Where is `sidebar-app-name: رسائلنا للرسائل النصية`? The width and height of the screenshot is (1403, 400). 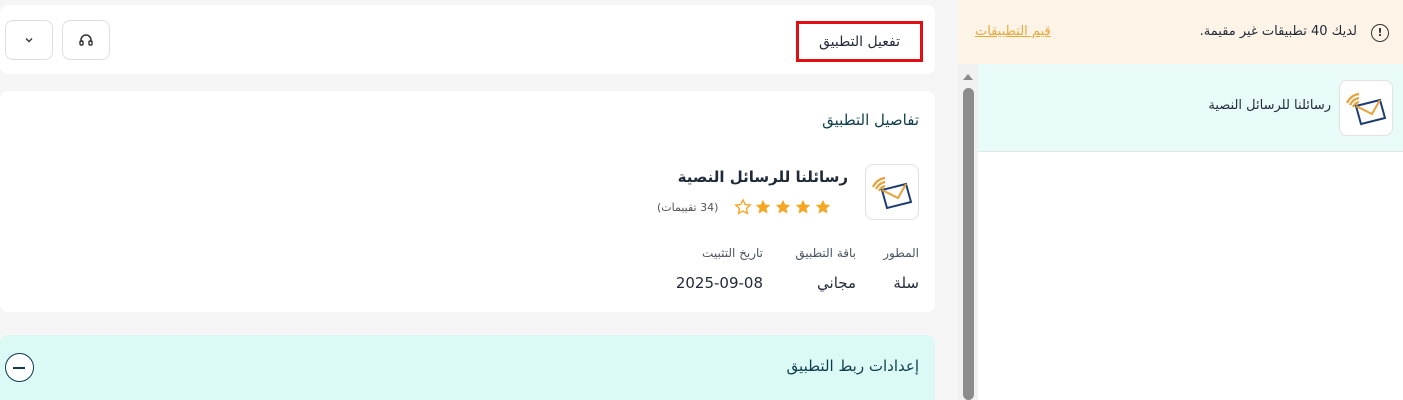
sidebar-app-name: رسائلنا للرسائل النصية is located at coordinates (1269, 105).